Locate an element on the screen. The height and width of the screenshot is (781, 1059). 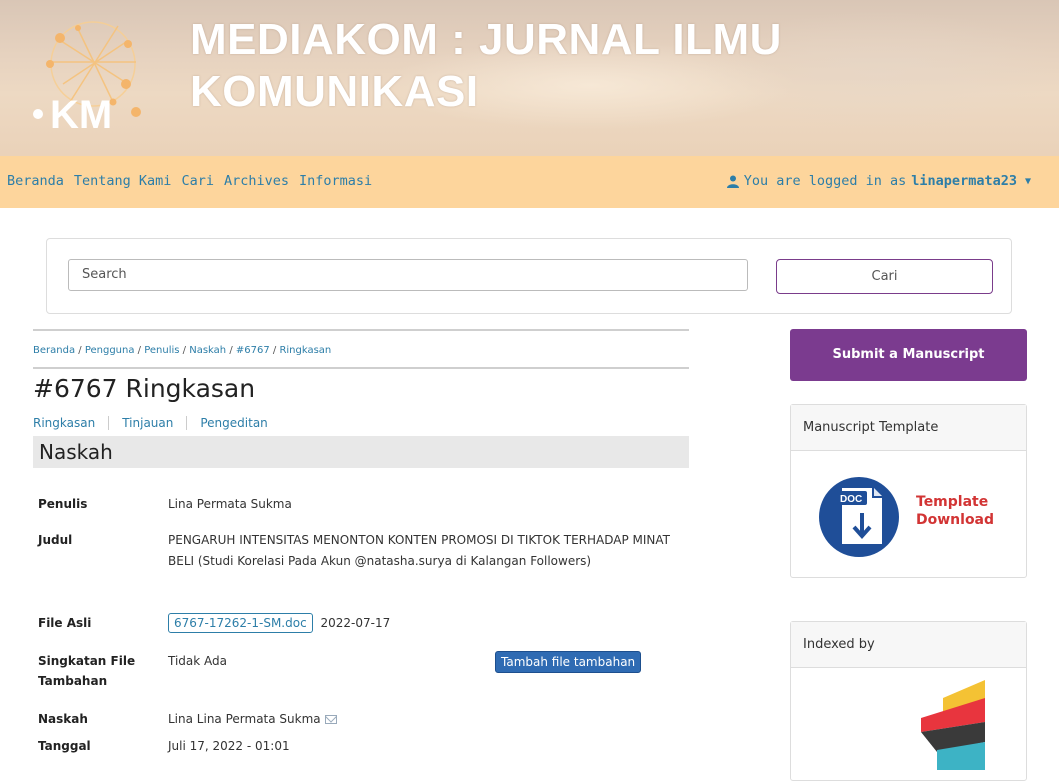
detail-label: Tanggal is located at coordinates (64, 746).